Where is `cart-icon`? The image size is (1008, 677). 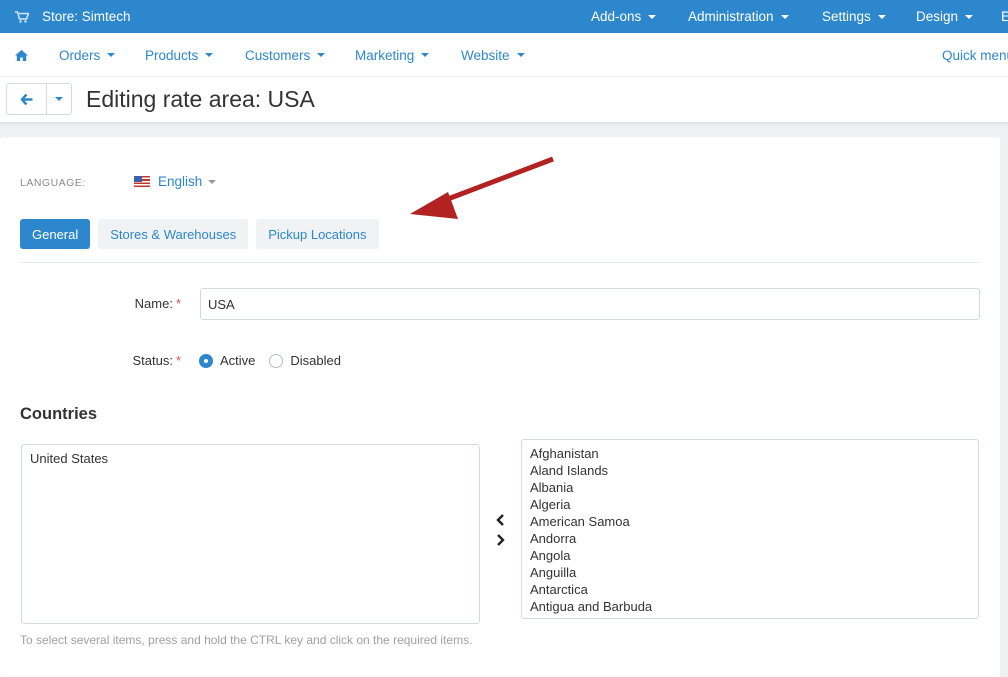 cart-icon is located at coordinates (22, 16).